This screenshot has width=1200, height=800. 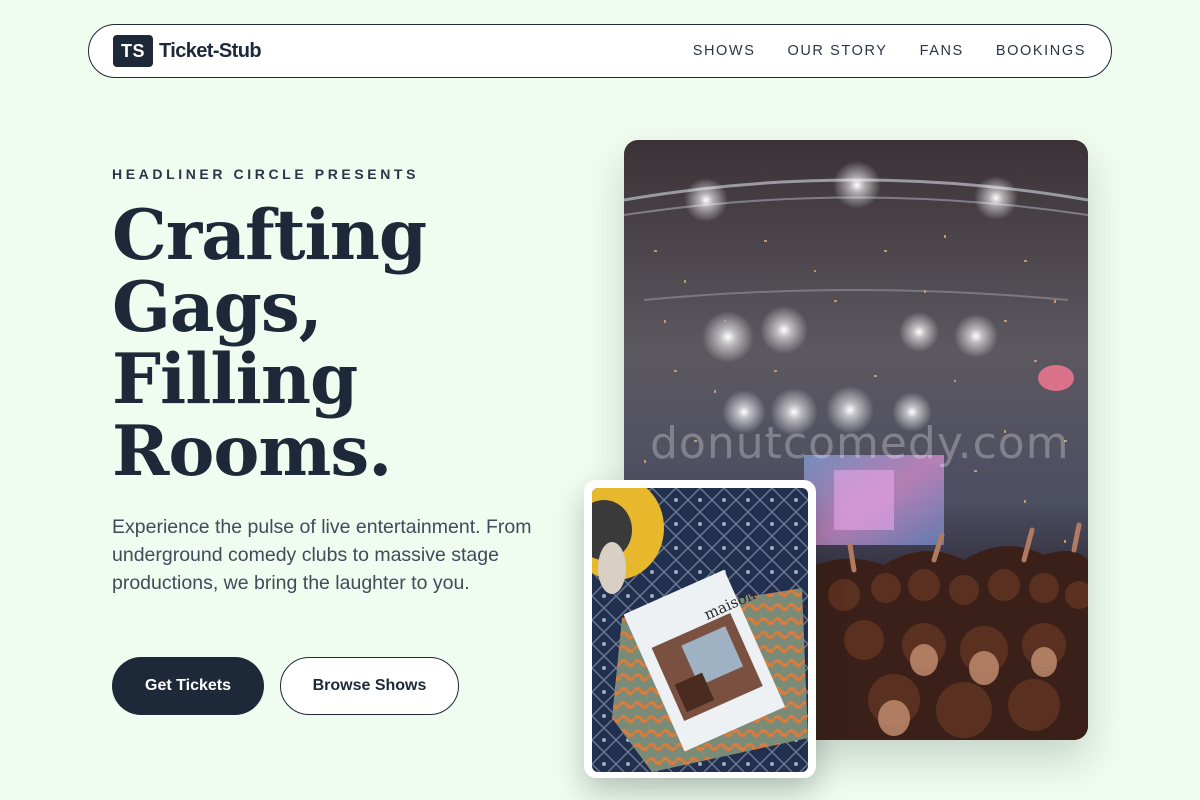 What do you see at coordinates (266, 174) in the screenshot?
I see `hero-eyebrow: HEADLINER CIRCLE PRESENTS` at bounding box center [266, 174].